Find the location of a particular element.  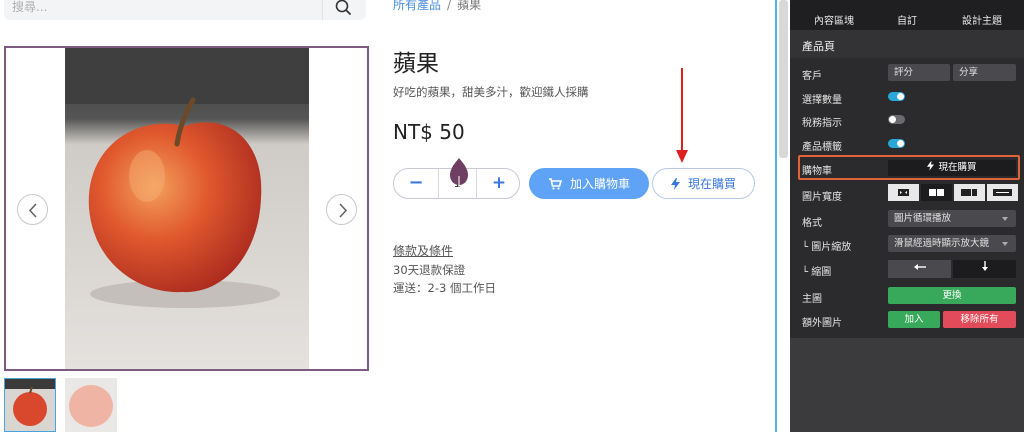

tax-toggle is located at coordinates (896, 119).